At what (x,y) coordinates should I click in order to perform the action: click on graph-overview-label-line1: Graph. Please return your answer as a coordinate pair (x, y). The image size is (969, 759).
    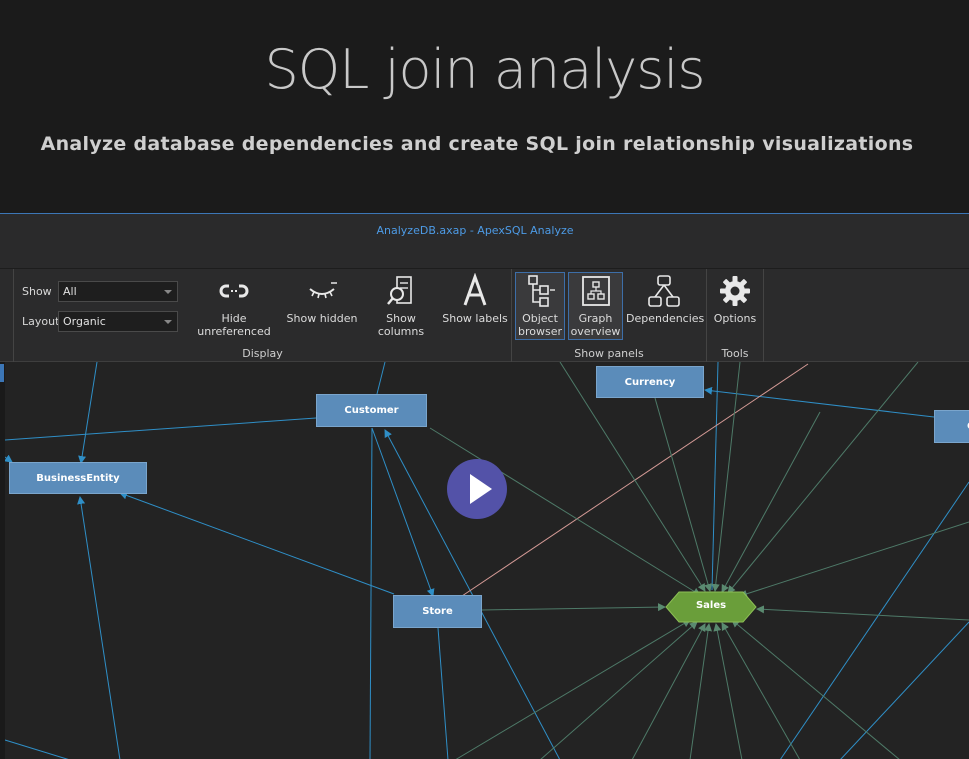
    Looking at the image, I should click on (595, 318).